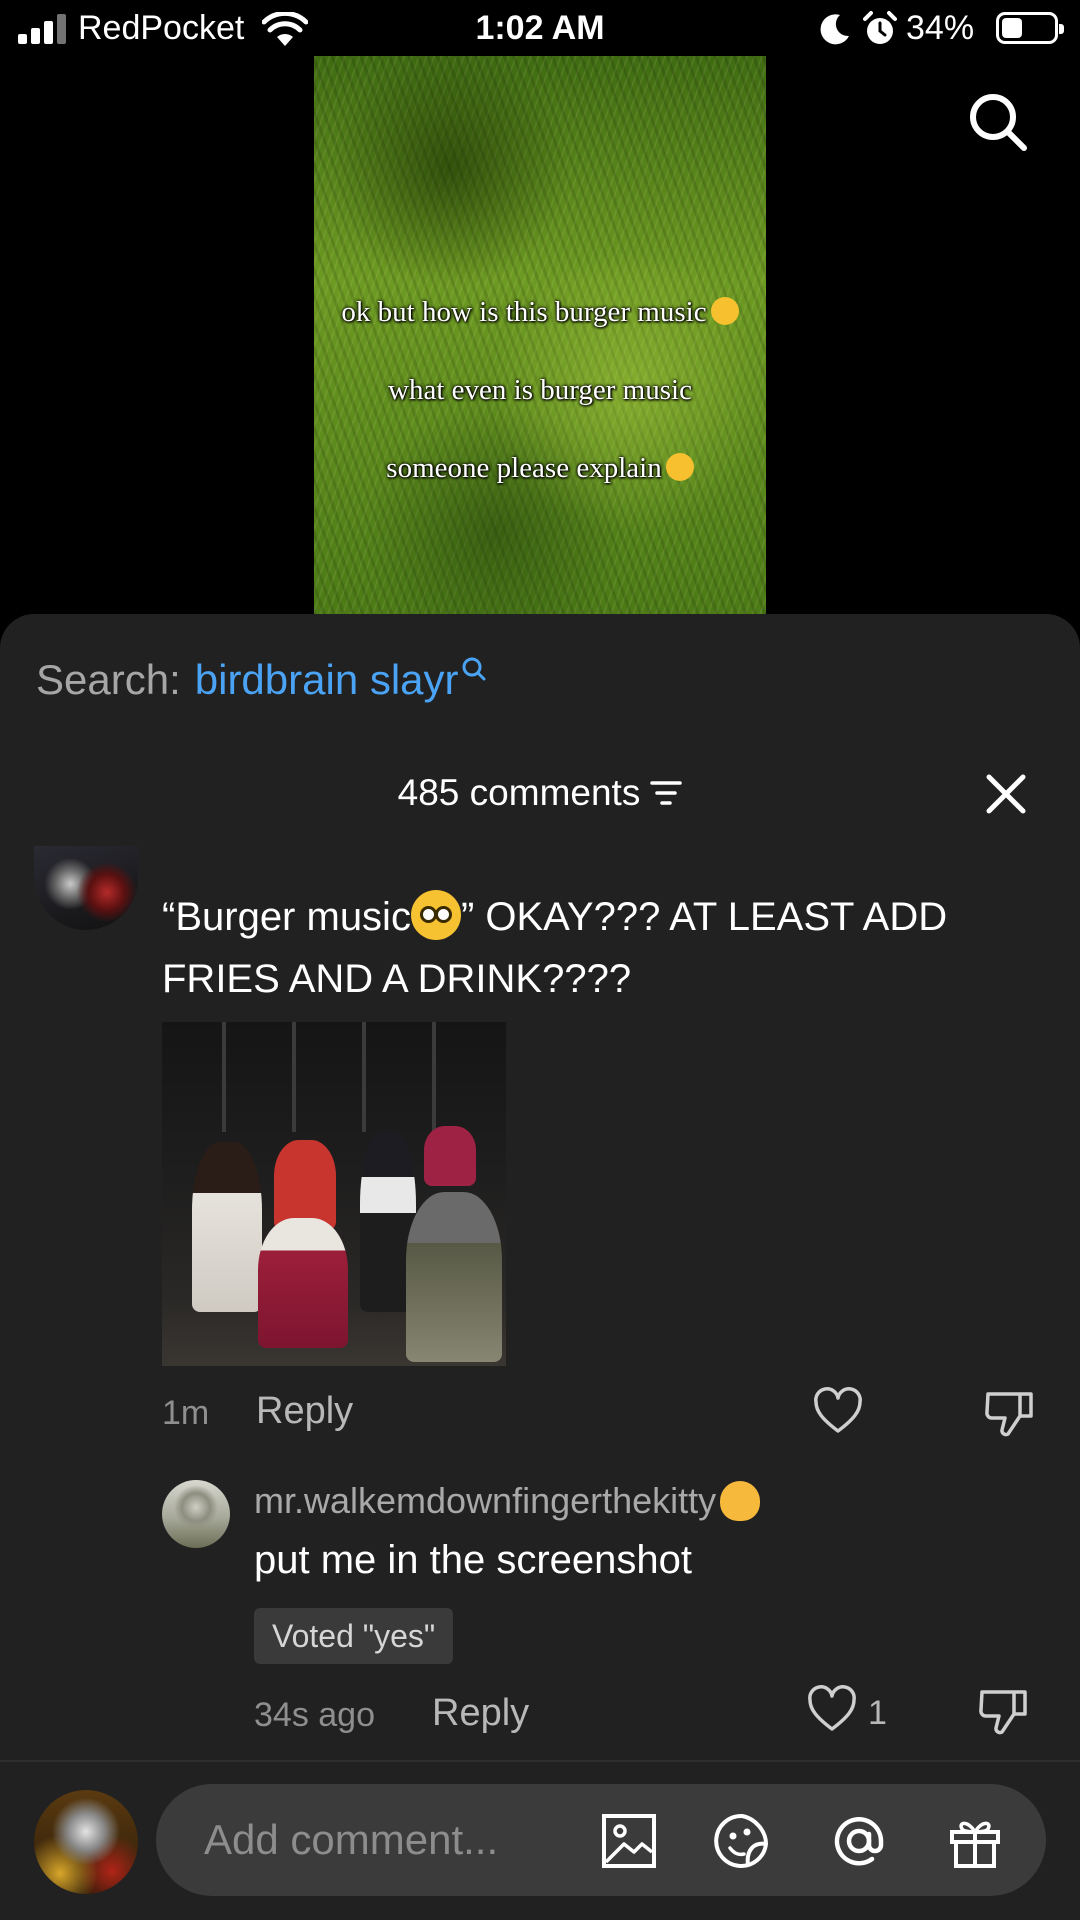 The image size is (1080, 1920). What do you see at coordinates (540, 390) in the screenshot?
I see `video-caption-2: what even is burger music` at bounding box center [540, 390].